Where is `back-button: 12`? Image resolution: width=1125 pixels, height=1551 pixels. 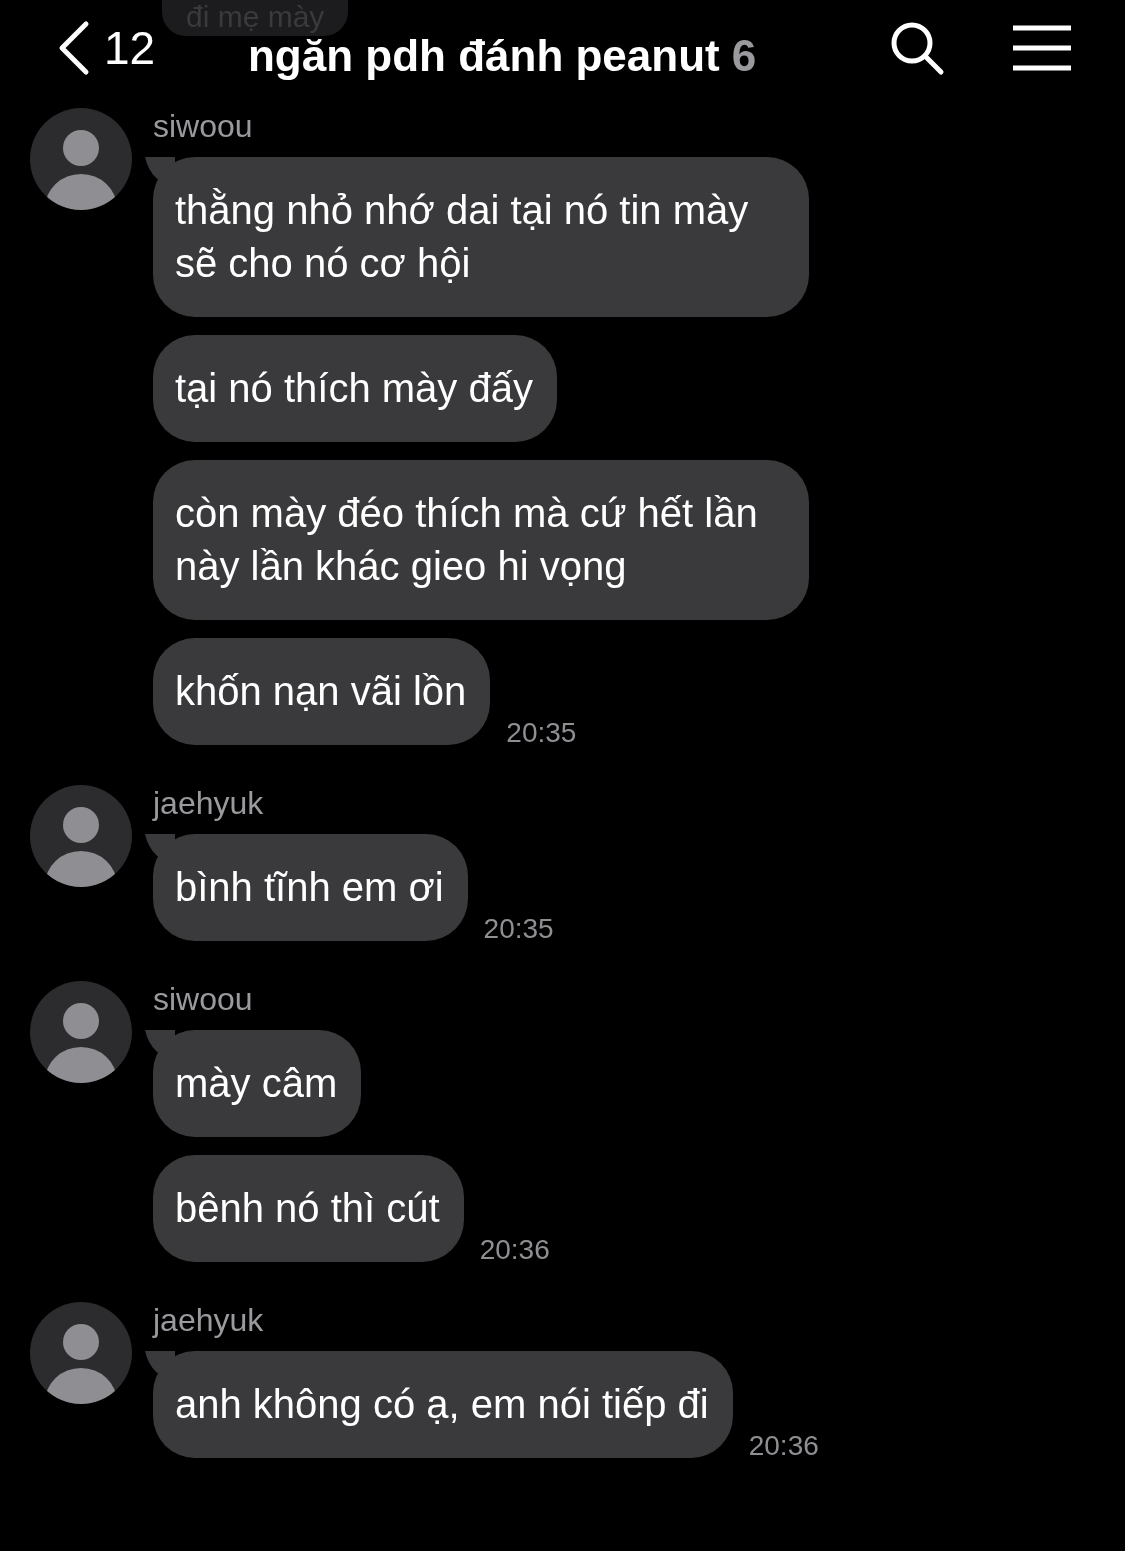 back-button: 12 is located at coordinates (106, 48).